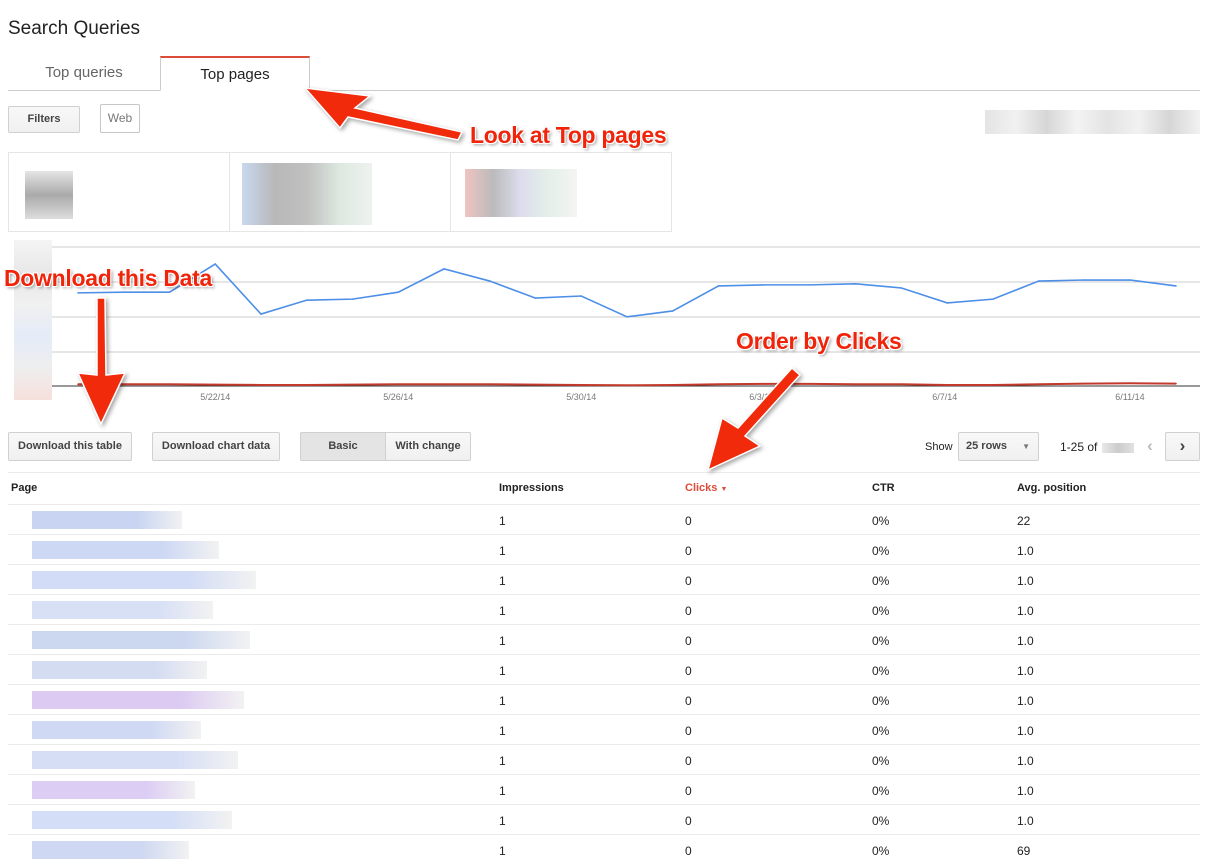 This screenshot has width=1225, height=864. I want to click on column-header-clicks: Clicks ▼, so click(706, 488).